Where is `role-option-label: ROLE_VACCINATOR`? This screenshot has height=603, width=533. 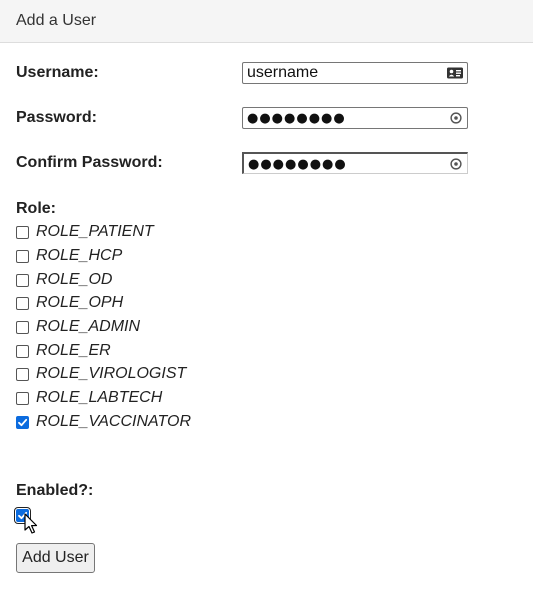 role-option-label: ROLE_VACCINATOR is located at coordinates (114, 421).